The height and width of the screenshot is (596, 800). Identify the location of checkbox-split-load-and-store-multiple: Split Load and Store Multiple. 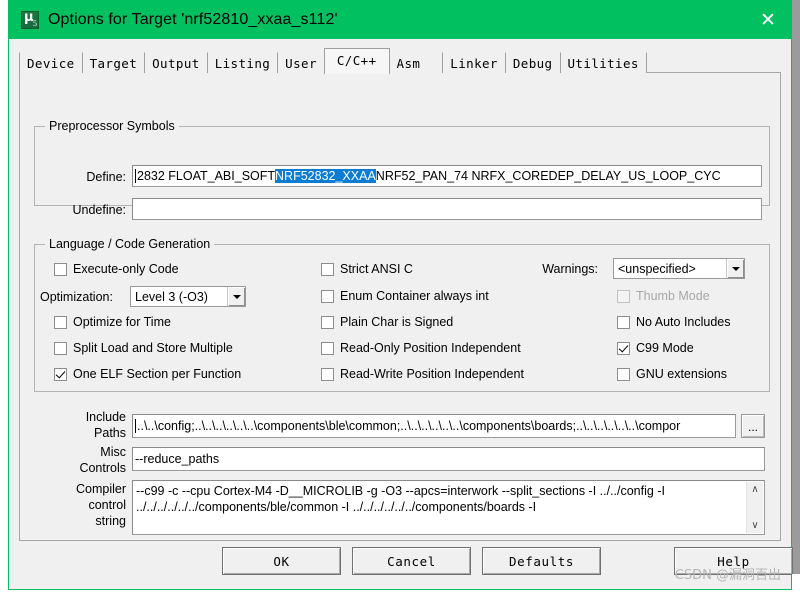
(143, 348).